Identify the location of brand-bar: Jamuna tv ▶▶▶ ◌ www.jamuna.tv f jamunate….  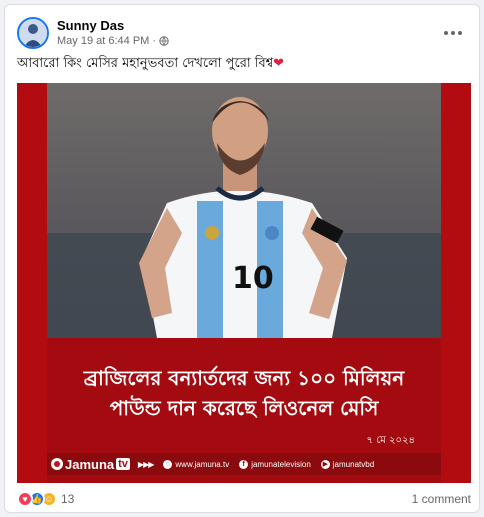
(244, 464).